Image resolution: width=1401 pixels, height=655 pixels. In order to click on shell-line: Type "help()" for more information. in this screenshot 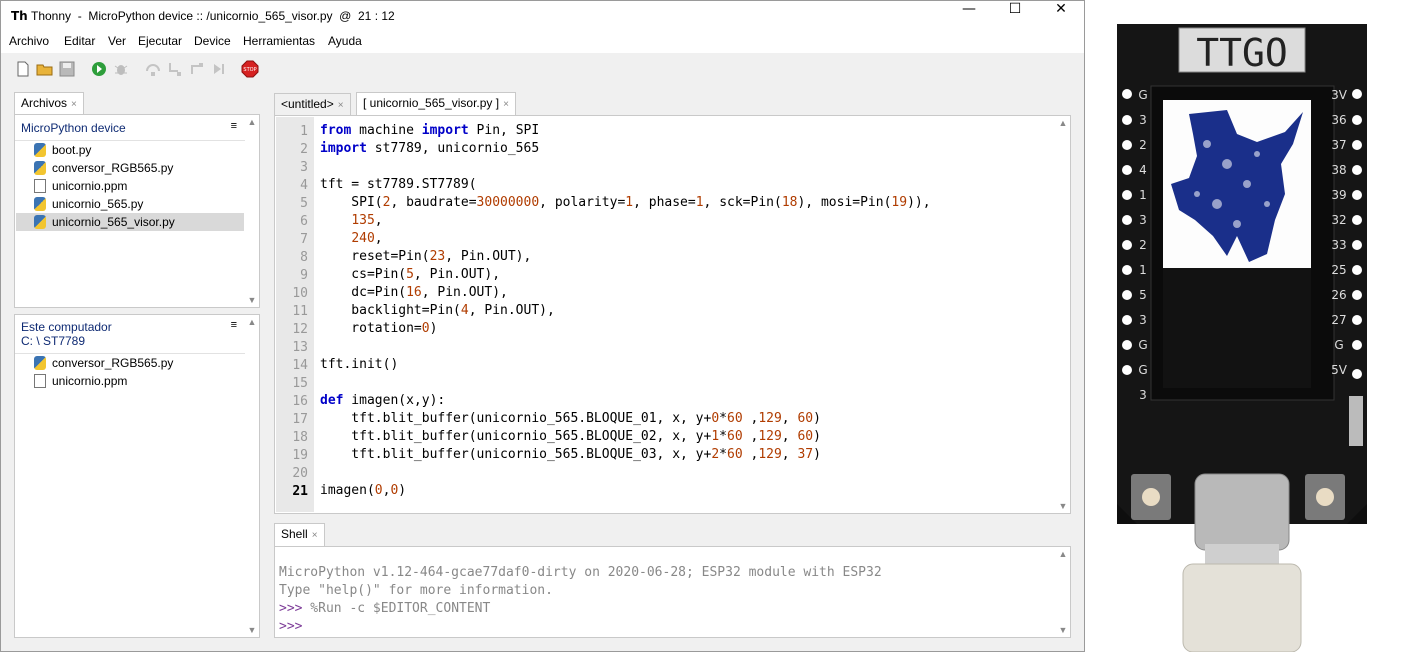, I will do `click(416, 591)`.